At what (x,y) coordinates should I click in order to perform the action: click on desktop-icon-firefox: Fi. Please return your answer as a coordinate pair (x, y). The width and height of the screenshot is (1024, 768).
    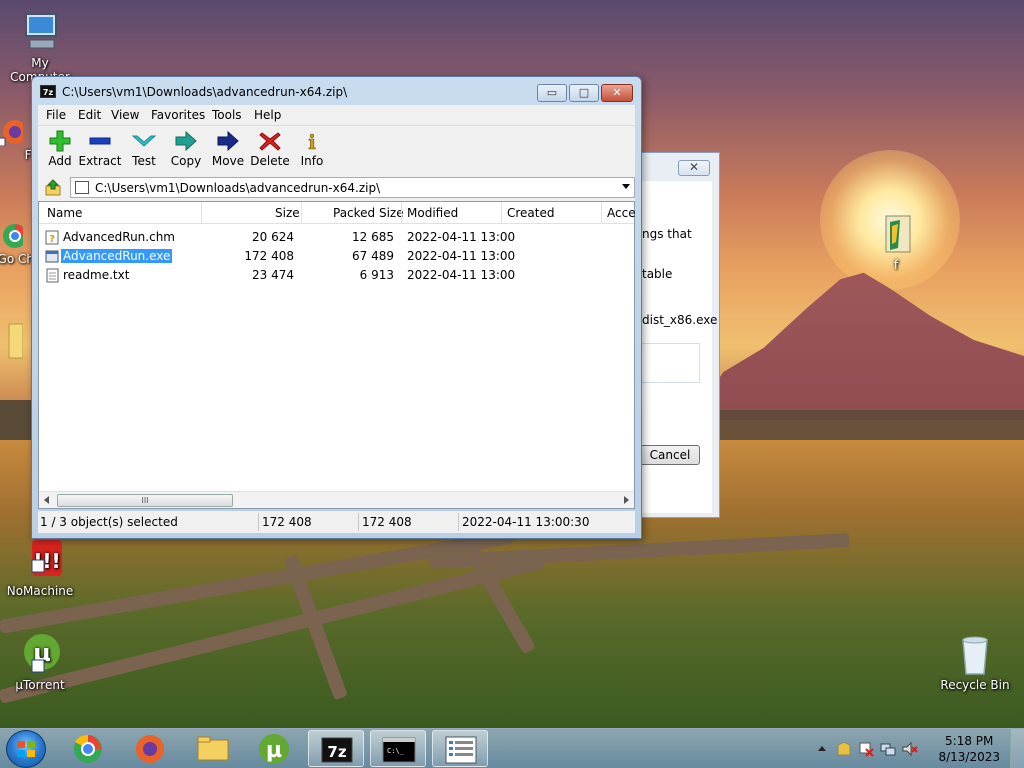
    Looking at the image, I should click on (17, 140).